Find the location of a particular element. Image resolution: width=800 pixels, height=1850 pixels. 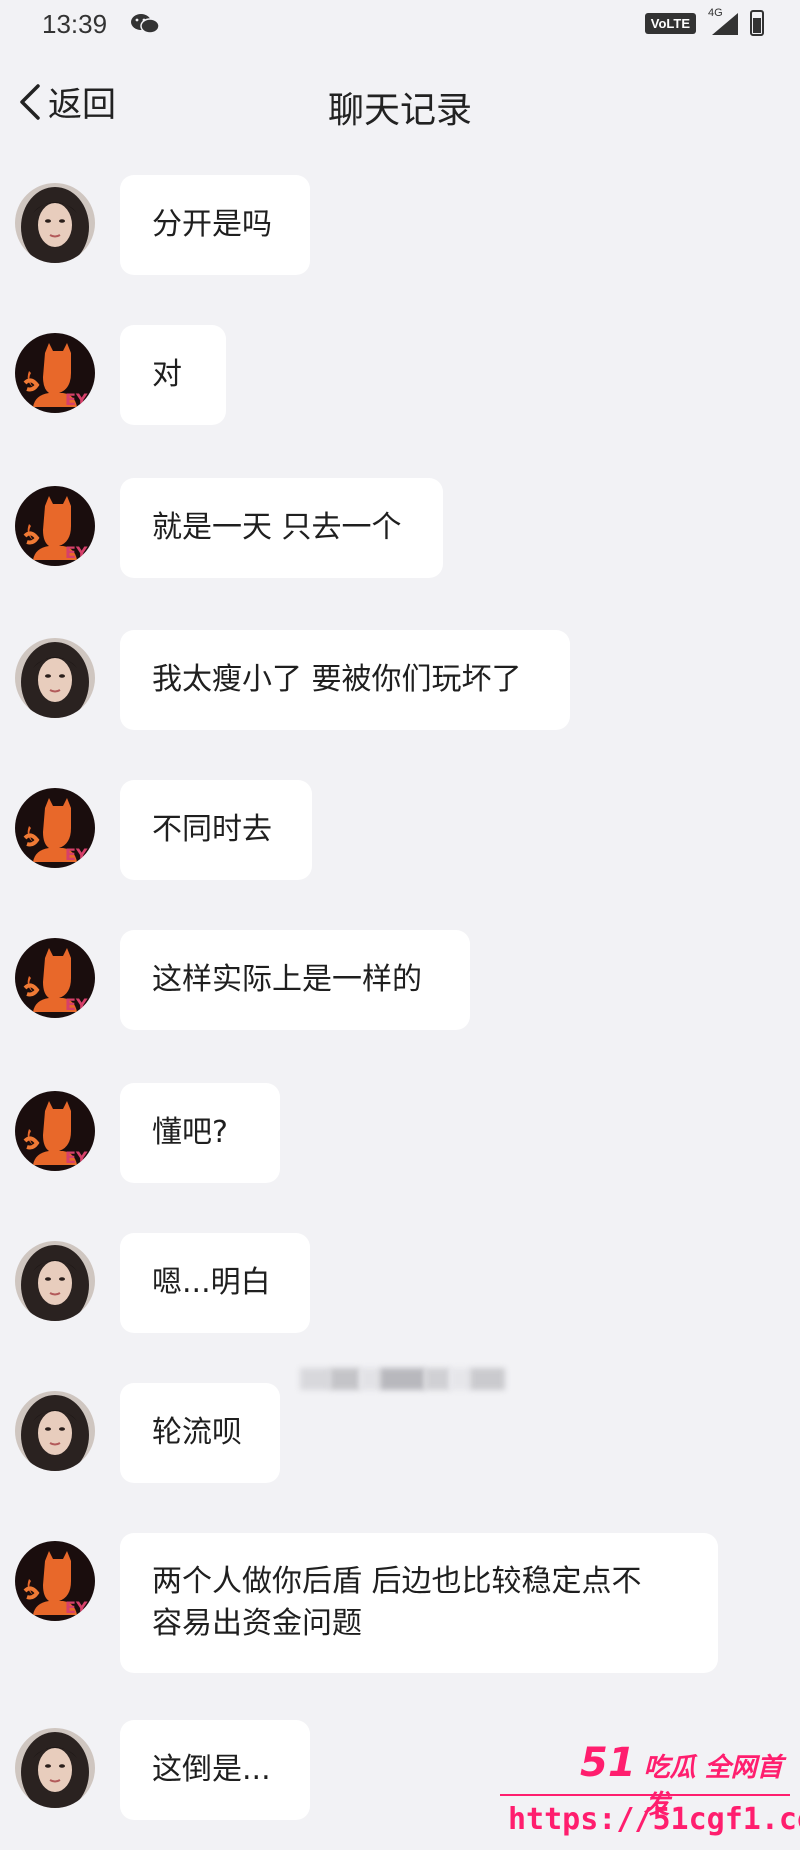

status-time: 13:39 is located at coordinates (75, 24).